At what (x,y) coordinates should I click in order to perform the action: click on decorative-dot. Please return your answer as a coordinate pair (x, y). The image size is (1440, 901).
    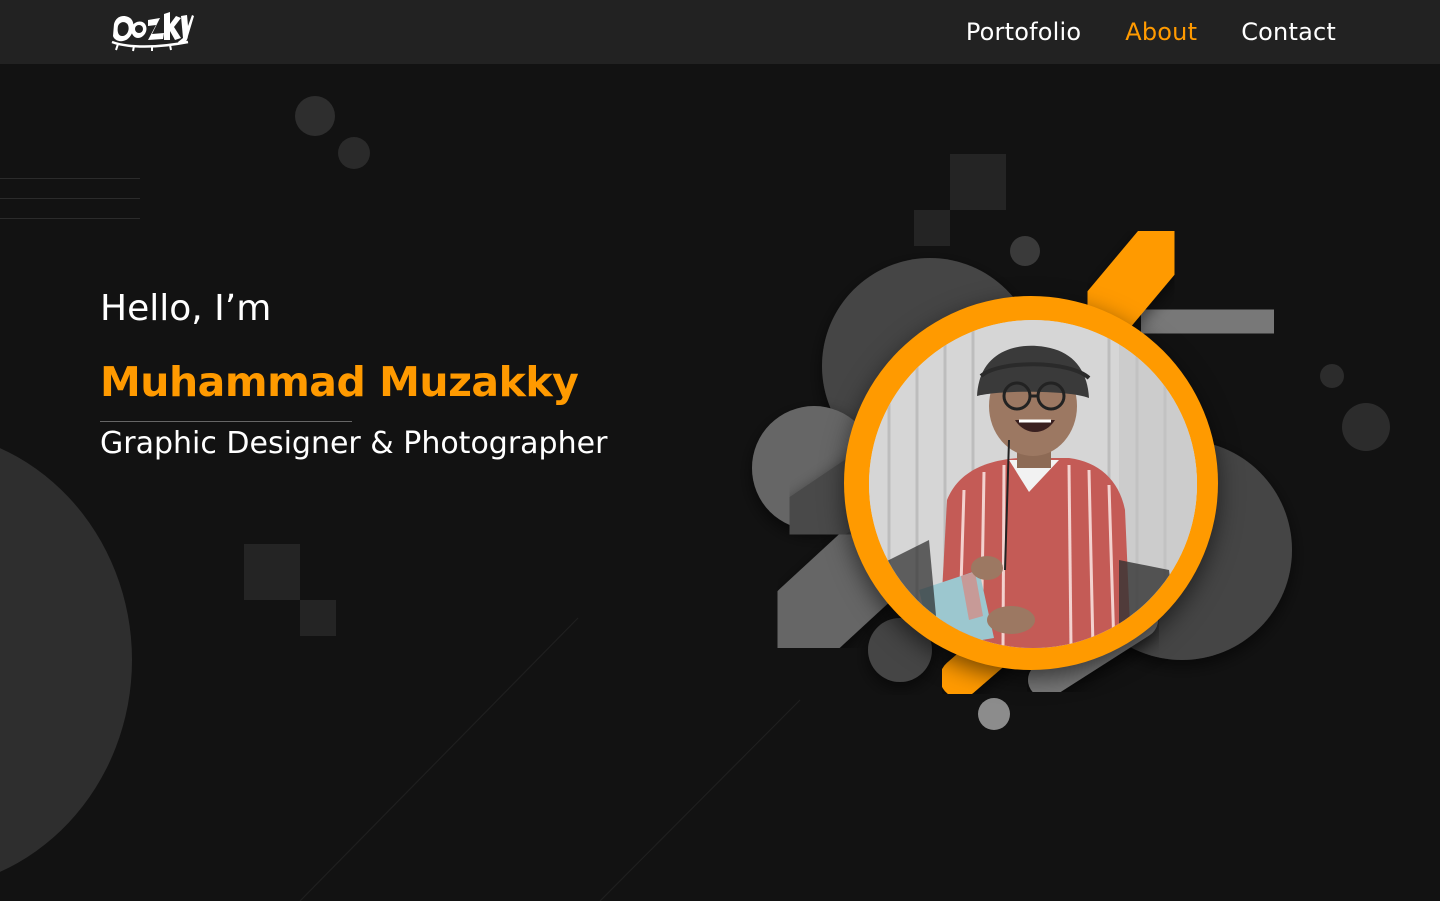
    Looking at the image, I should click on (994, 714).